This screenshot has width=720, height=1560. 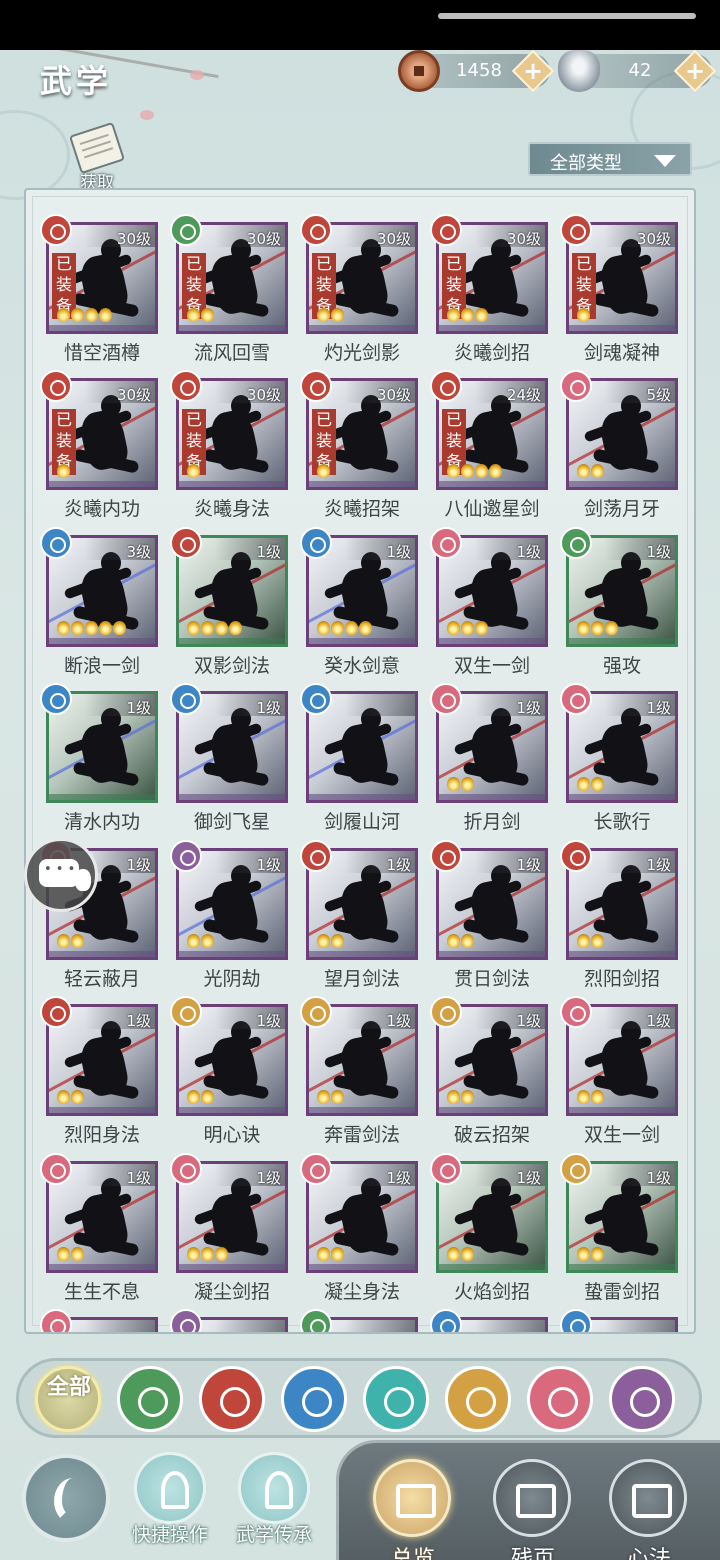 What do you see at coordinates (99, 762) in the screenshot?
I see `skill-card: 1级 清水内功` at bounding box center [99, 762].